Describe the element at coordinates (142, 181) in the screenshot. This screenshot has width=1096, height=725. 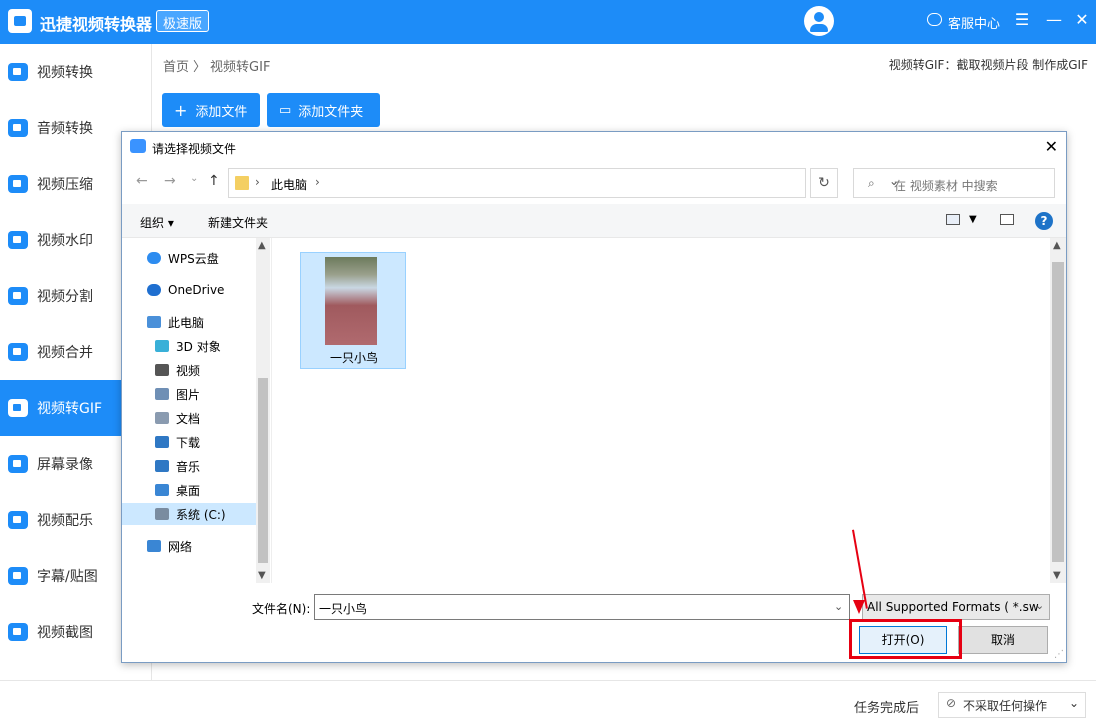
I see `back-arrow-icon: ←` at that location.